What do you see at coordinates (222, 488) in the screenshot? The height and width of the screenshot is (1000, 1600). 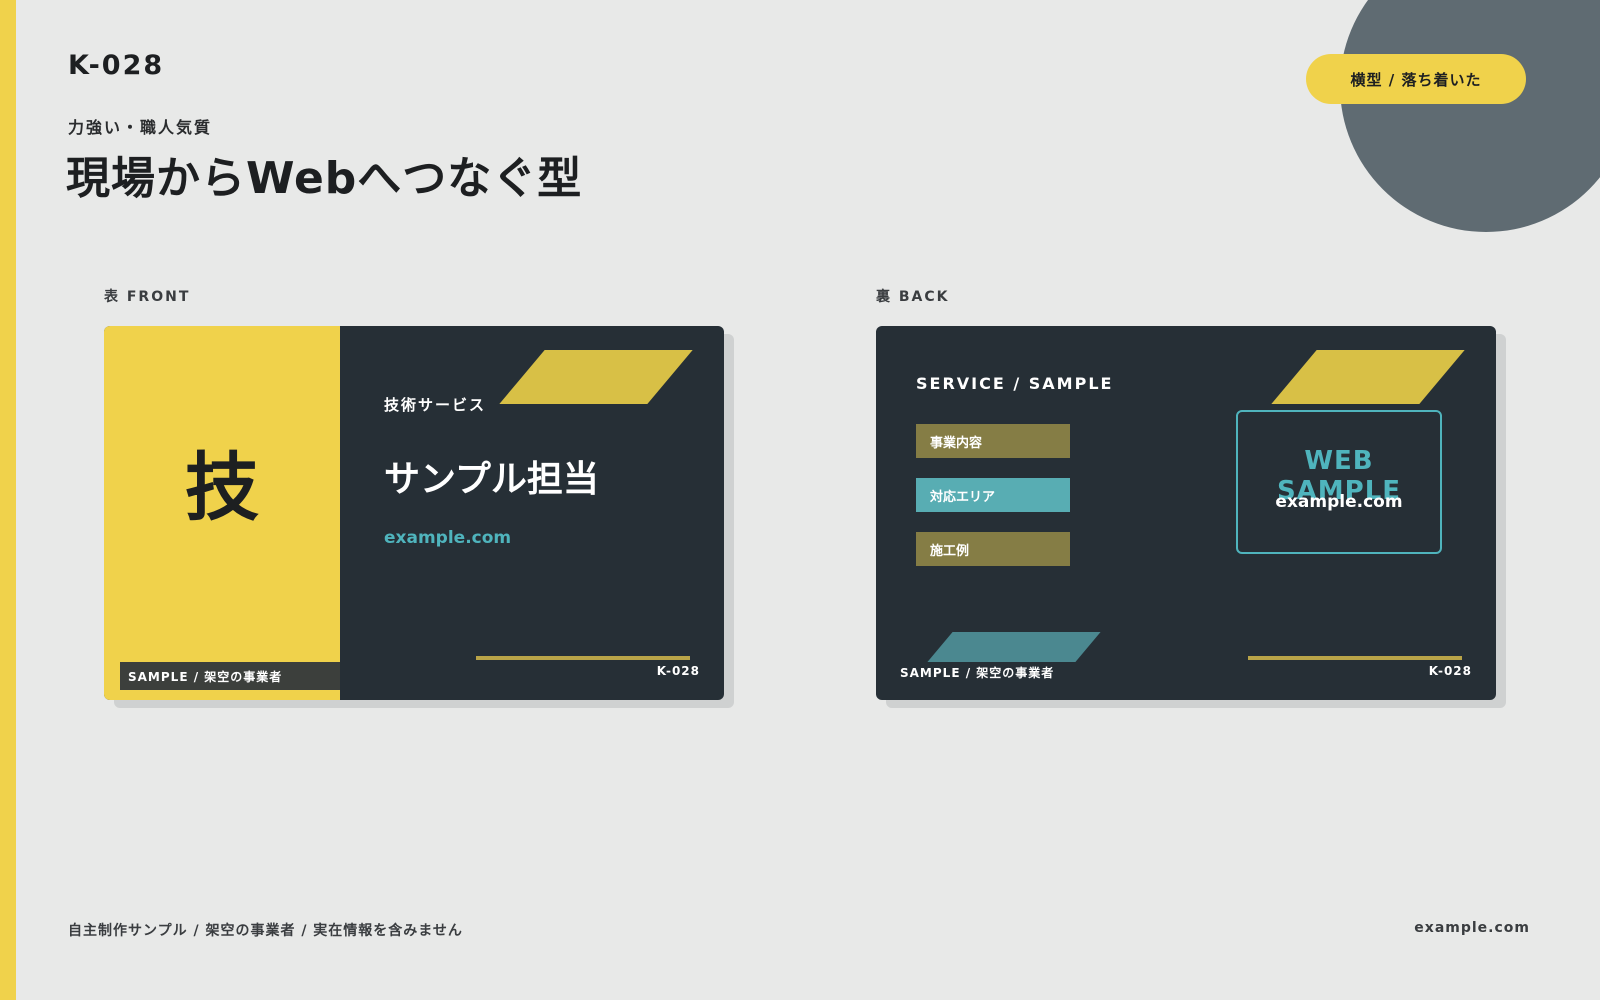 I see `front-kanji-mark: 技` at bounding box center [222, 488].